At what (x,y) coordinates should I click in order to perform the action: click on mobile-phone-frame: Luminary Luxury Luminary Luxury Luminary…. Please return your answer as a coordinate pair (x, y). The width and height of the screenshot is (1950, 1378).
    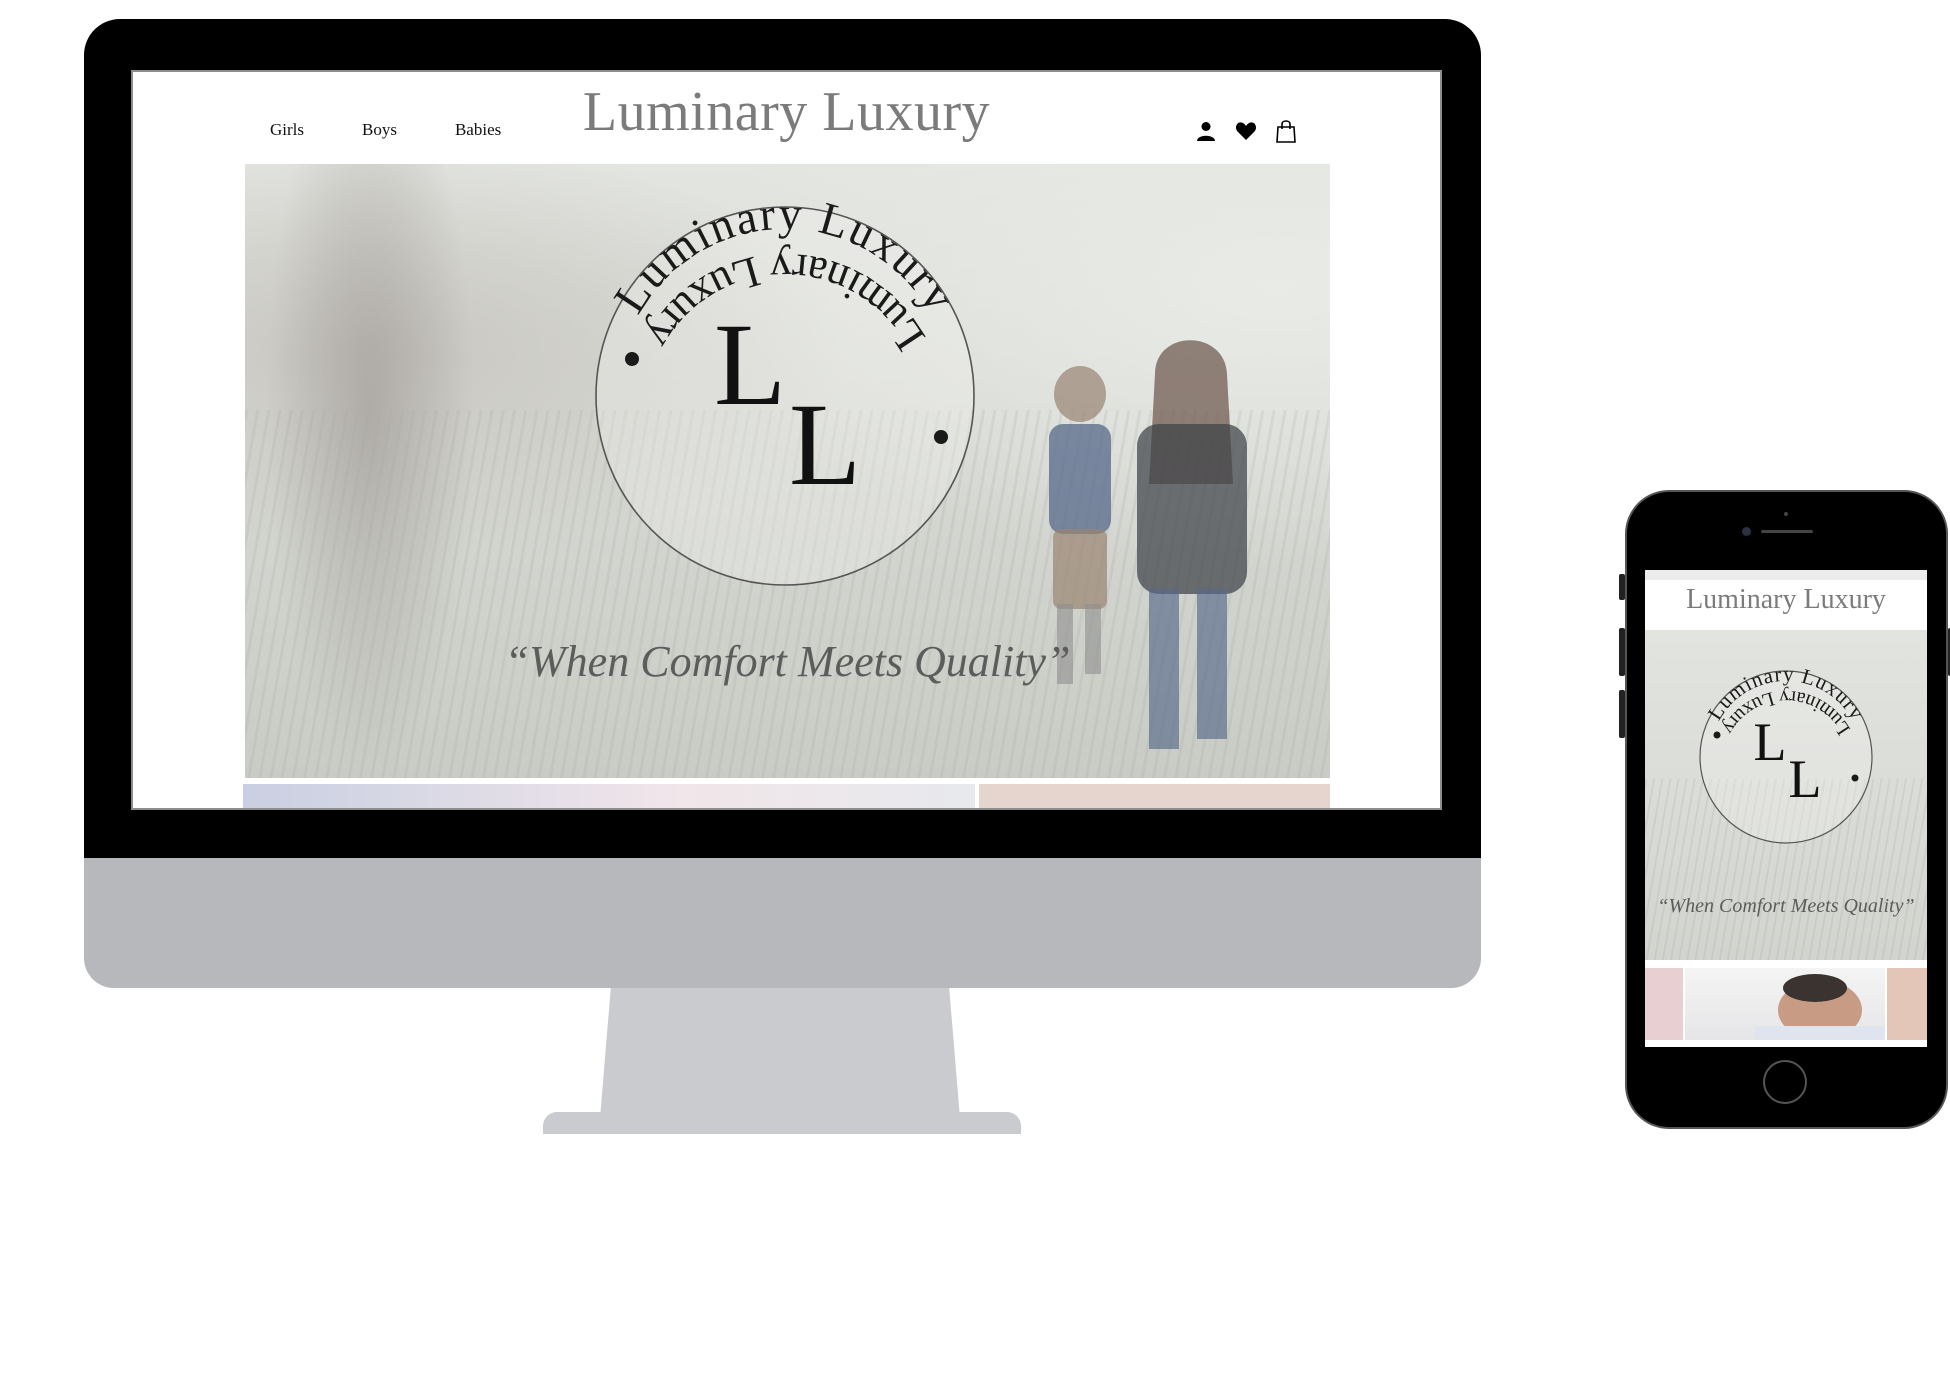
    Looking at the image, I should click on (1784, 809).